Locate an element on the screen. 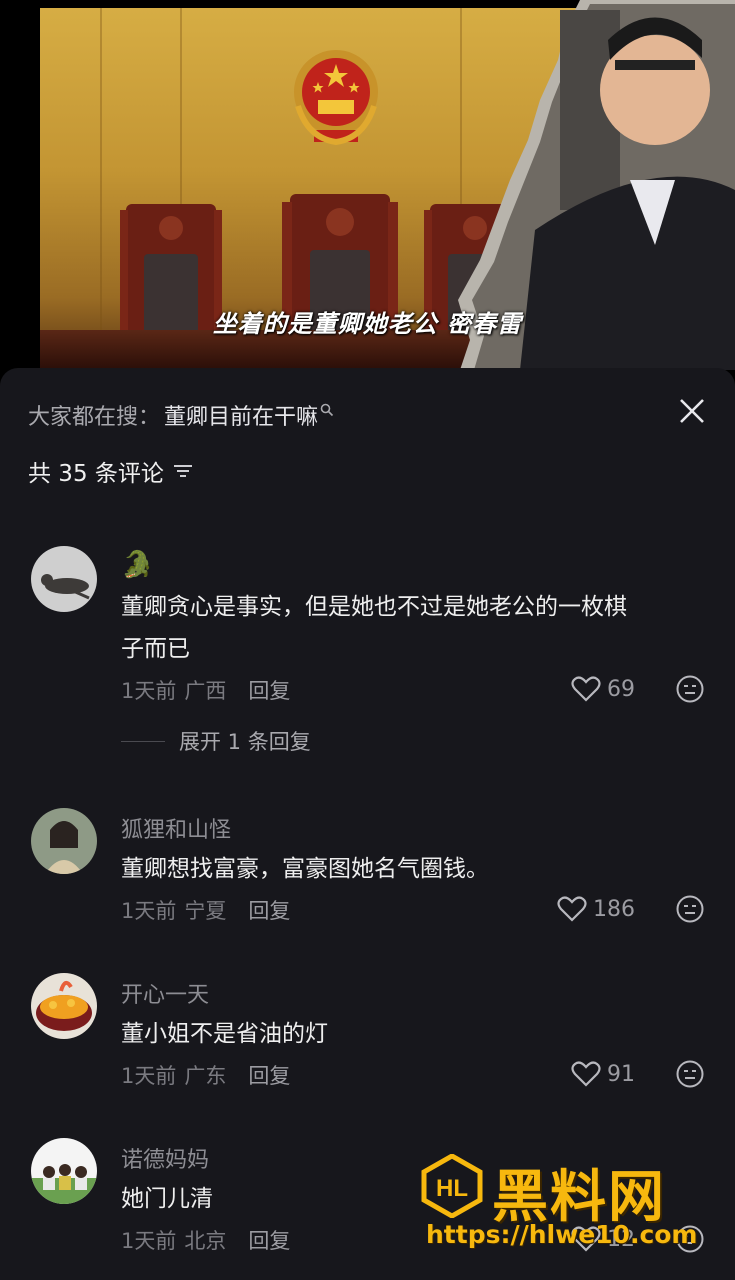 This screenshot has width=735, height=1280. watermark-logo-icon: HL is located at coordinates (452, 1186).